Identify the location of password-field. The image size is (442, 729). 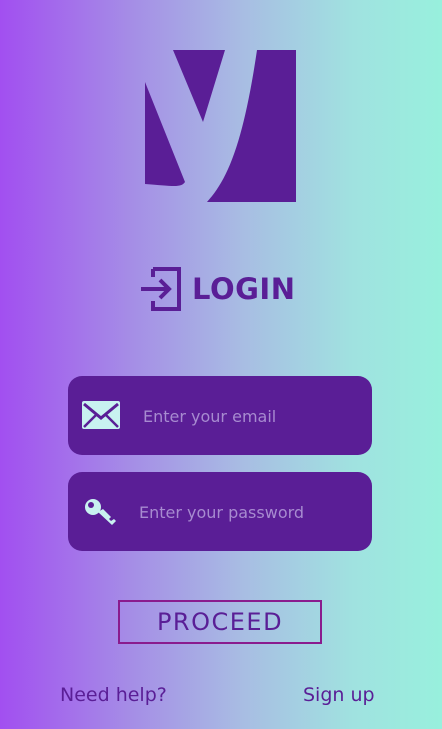
(220, 511).